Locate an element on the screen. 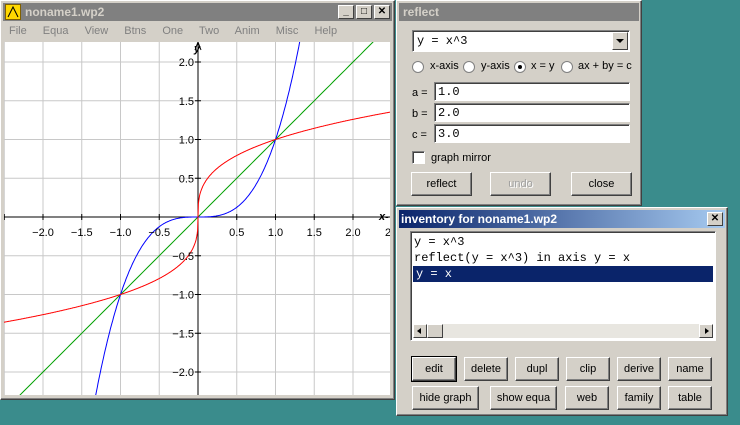 The height and width of the screenshot is (425, 740). dropdown-button is located at coordinates (620, 41).